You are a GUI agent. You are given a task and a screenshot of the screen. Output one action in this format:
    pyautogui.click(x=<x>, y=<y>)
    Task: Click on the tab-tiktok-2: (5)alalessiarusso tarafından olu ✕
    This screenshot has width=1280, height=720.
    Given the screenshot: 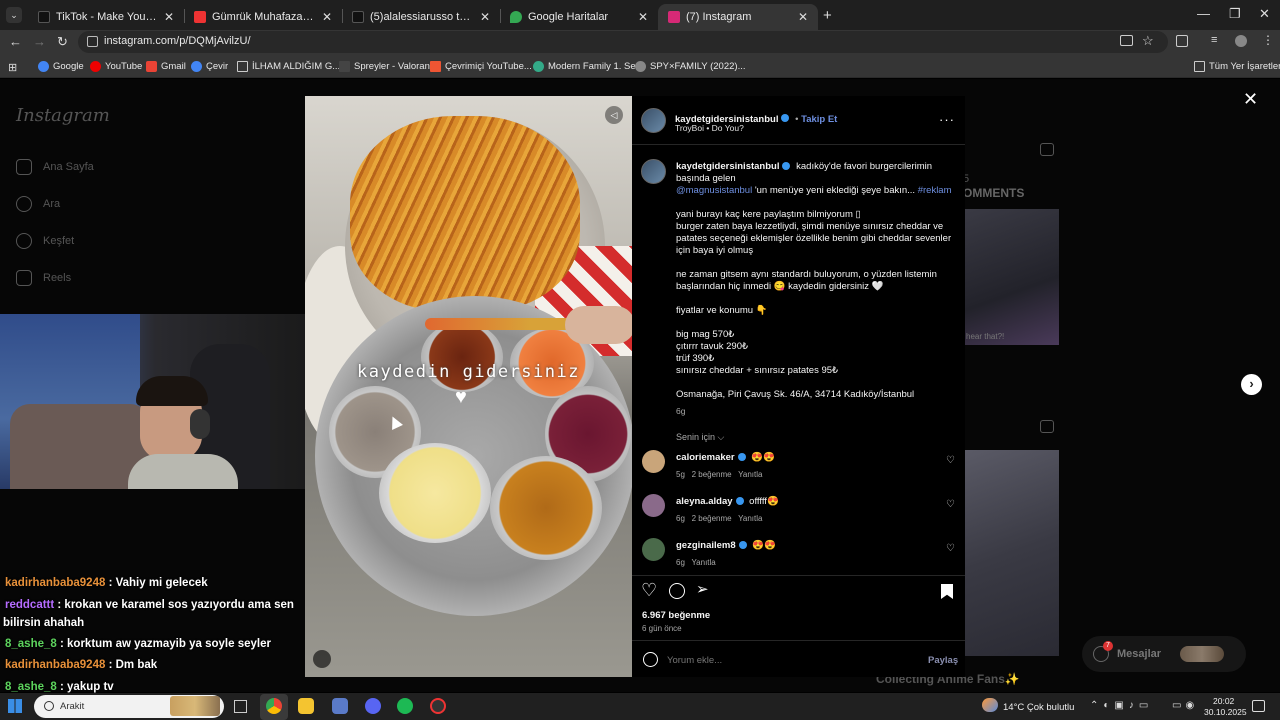 What is the action you would take?
    pyautogui.click(x=421, y=17)
    